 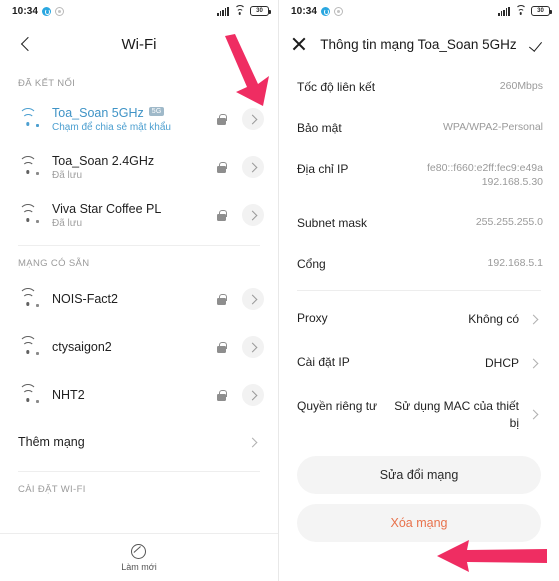 I want to click on list-item: NHT2, so click(x=139, y=395).